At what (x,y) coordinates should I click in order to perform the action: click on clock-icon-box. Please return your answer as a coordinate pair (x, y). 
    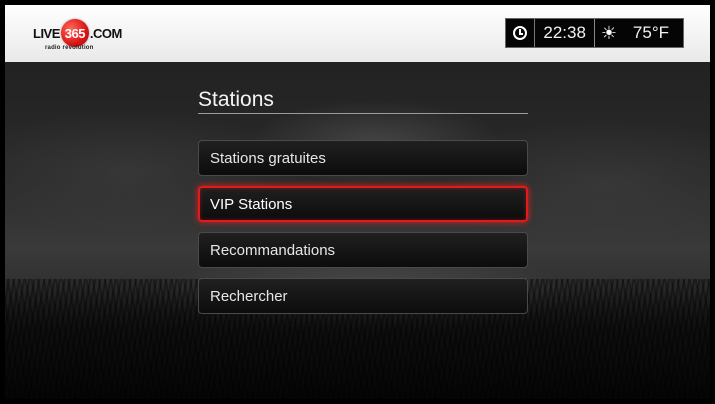
    Looking at the image, I should click on (521, 33).